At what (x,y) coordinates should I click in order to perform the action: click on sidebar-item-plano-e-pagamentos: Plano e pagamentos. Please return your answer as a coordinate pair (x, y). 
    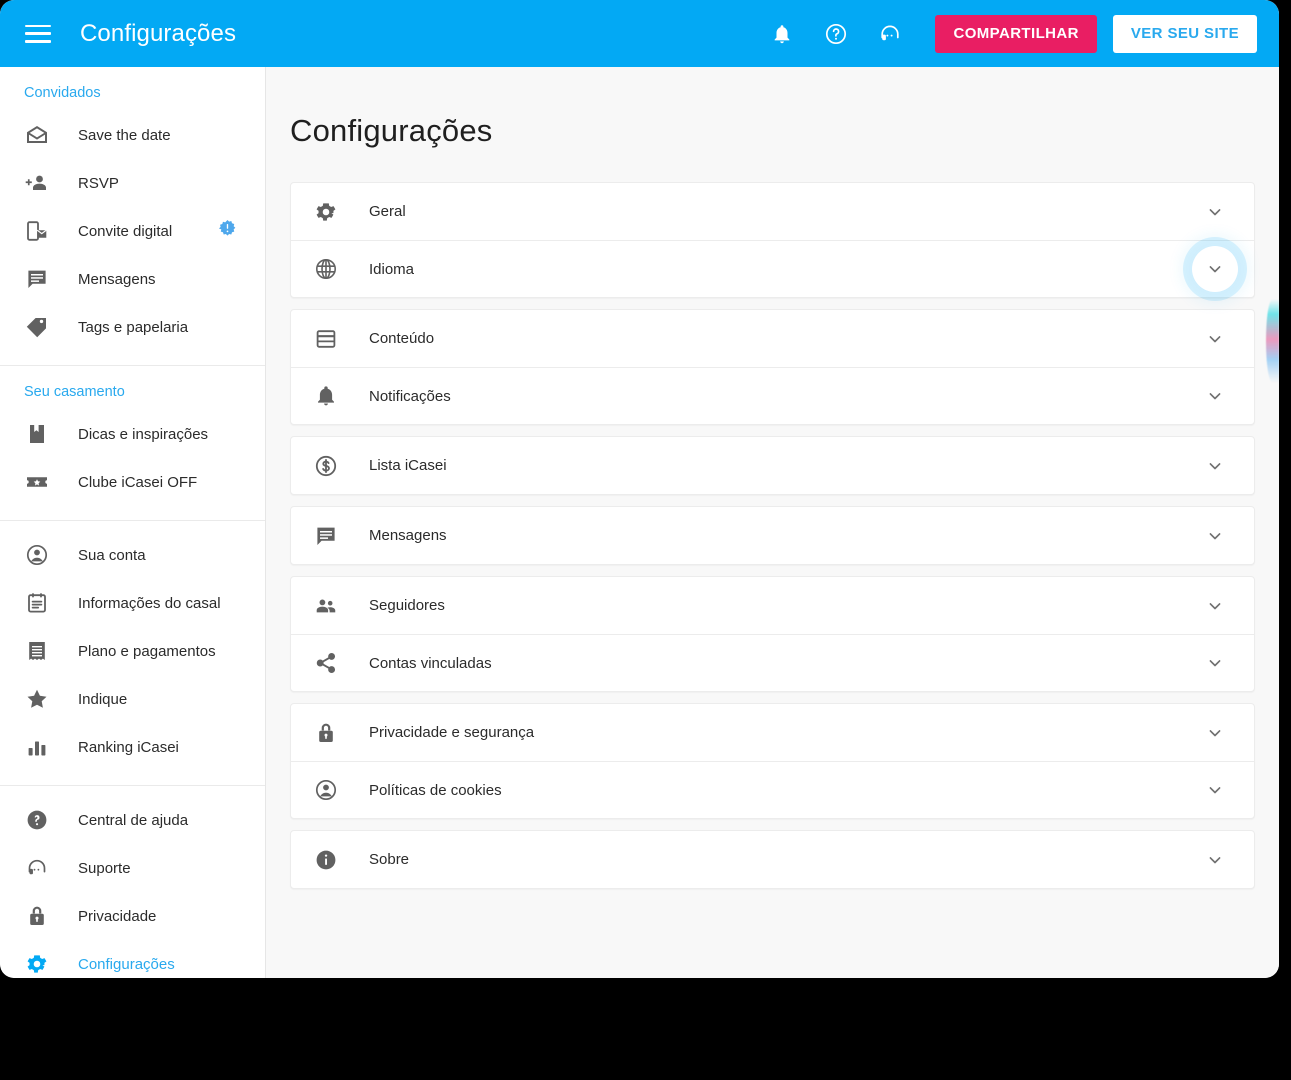
    Looking at the image, I should click on (132, 651).